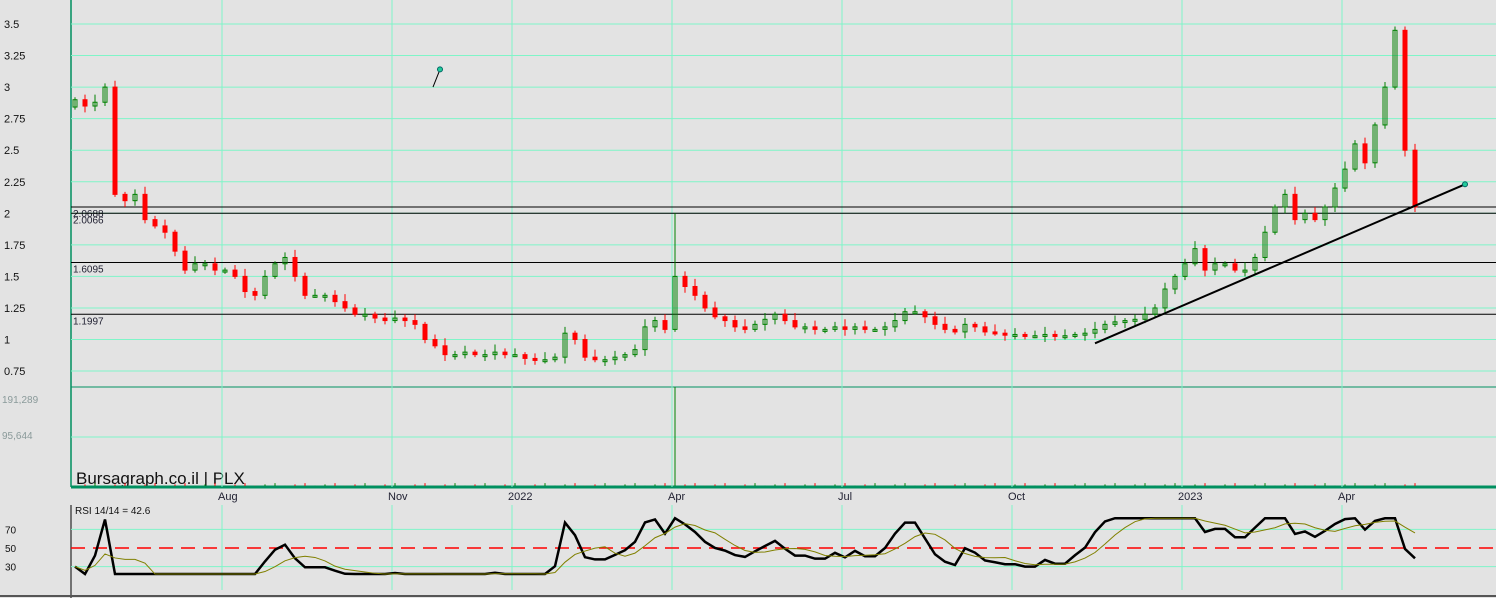 This screenshot has width=1496, height=598. What do you see at coordinates (14, 246) in the screenshot?
I see `y-tick-label: 1.75` at bounding box center [14, 246].